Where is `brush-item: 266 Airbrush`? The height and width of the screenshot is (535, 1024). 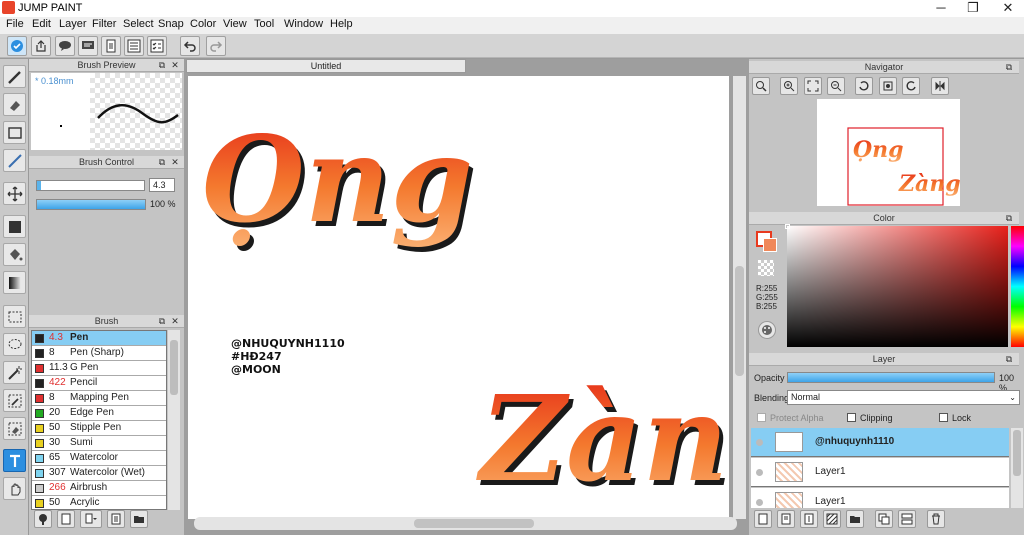
brush-item: 266 Airbrush is located at coordinates (99, 488).